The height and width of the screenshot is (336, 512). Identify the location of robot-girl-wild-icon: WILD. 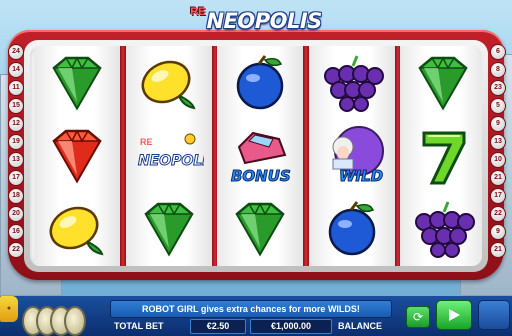
(352, 155).